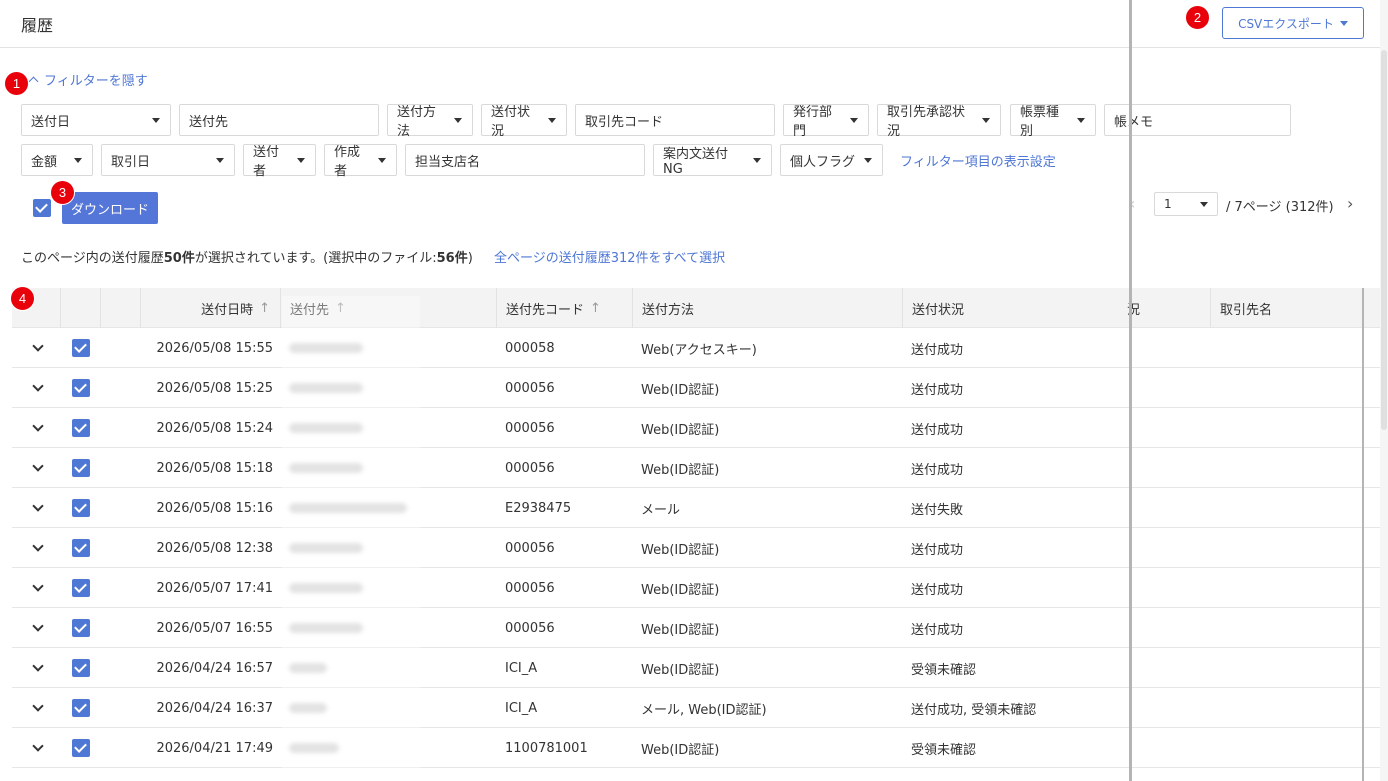  What do you see at coordinates (675, 120) in the screenshot?
I see `filter-partner-code-input: 取引先コード` at bounding box center [675, 120].